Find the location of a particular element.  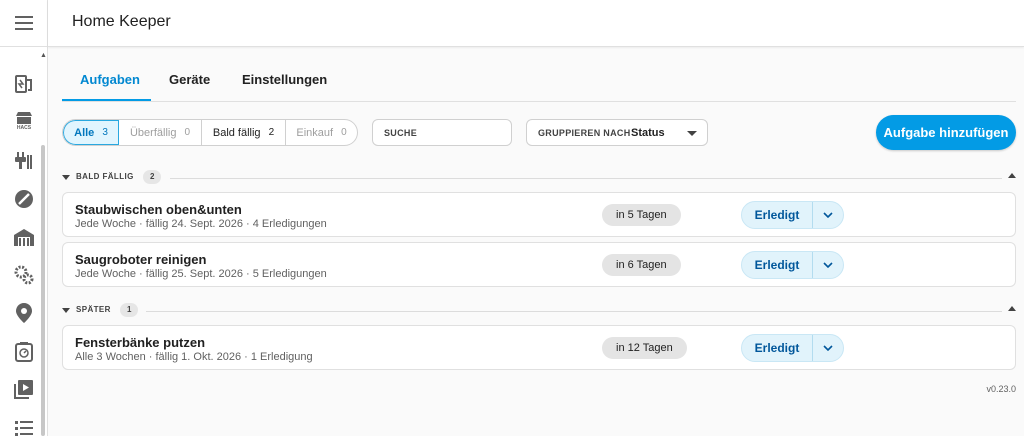

warehouse-icon is located at coordinates (24, 237).